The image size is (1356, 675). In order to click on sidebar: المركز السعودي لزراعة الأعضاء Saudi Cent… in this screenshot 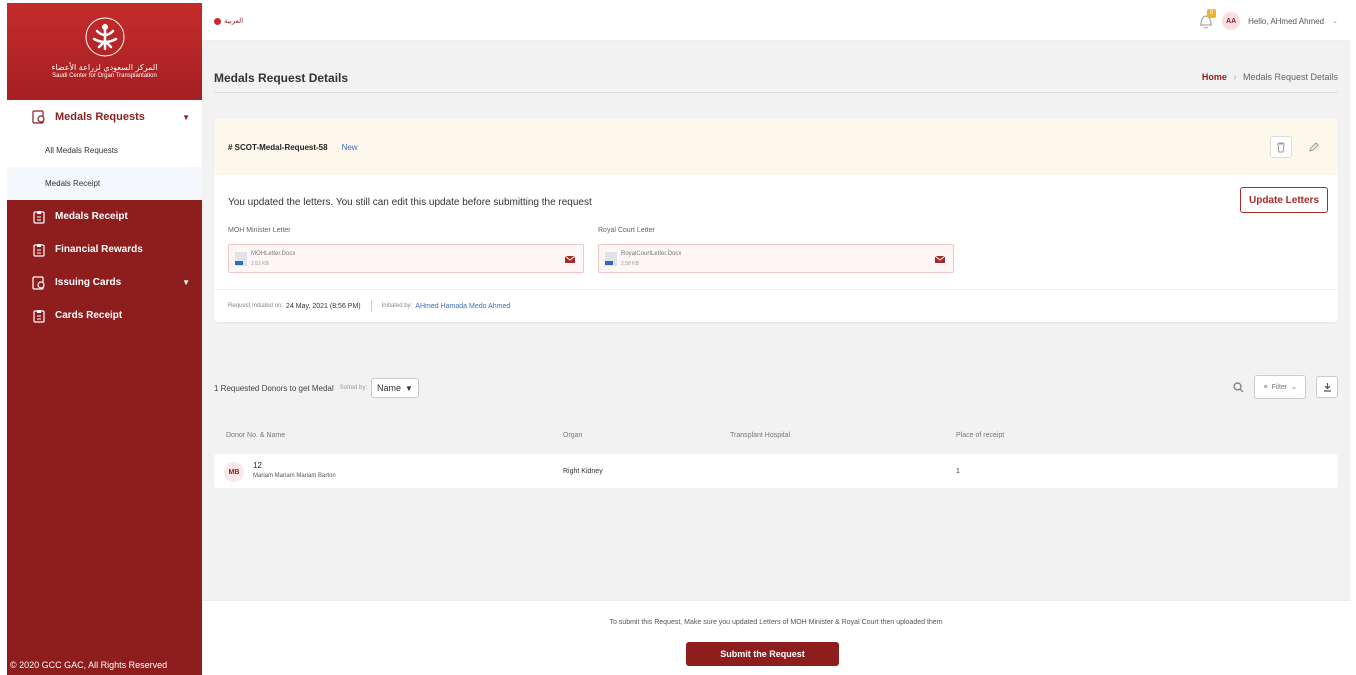, I will do `click(104, 339)`.